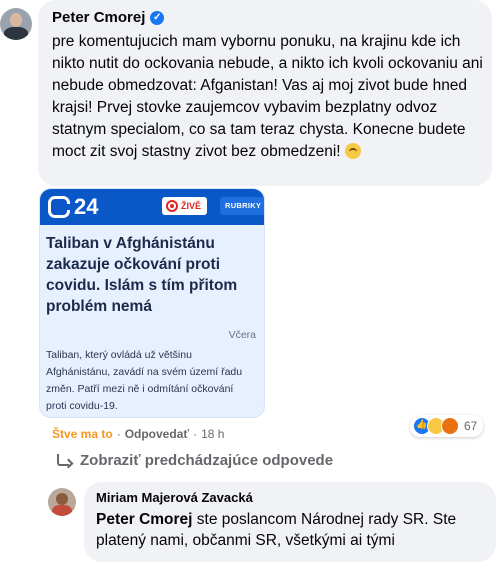 Image resolution: width=504 pixels, height=562 pixels. I want to click on reply-mention-link: Peter Cmorej, so click(144, 519).